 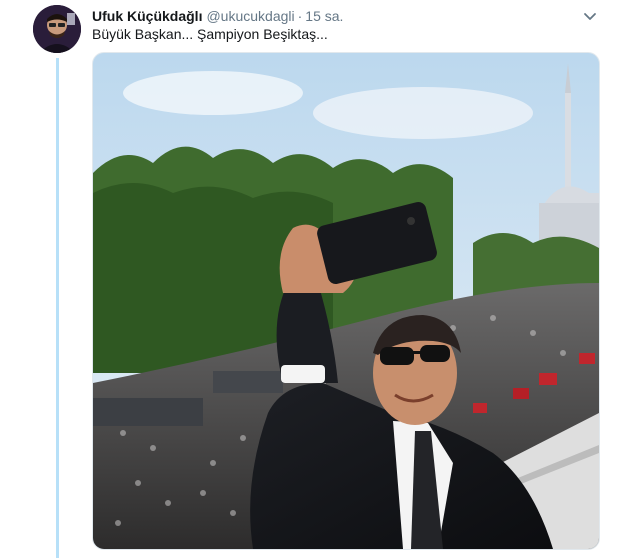 What do you see at coordinates (324, 16) in the screenshot?
I see `tweet-timestamp: 15 sa.` at bounding box center [324, 16].